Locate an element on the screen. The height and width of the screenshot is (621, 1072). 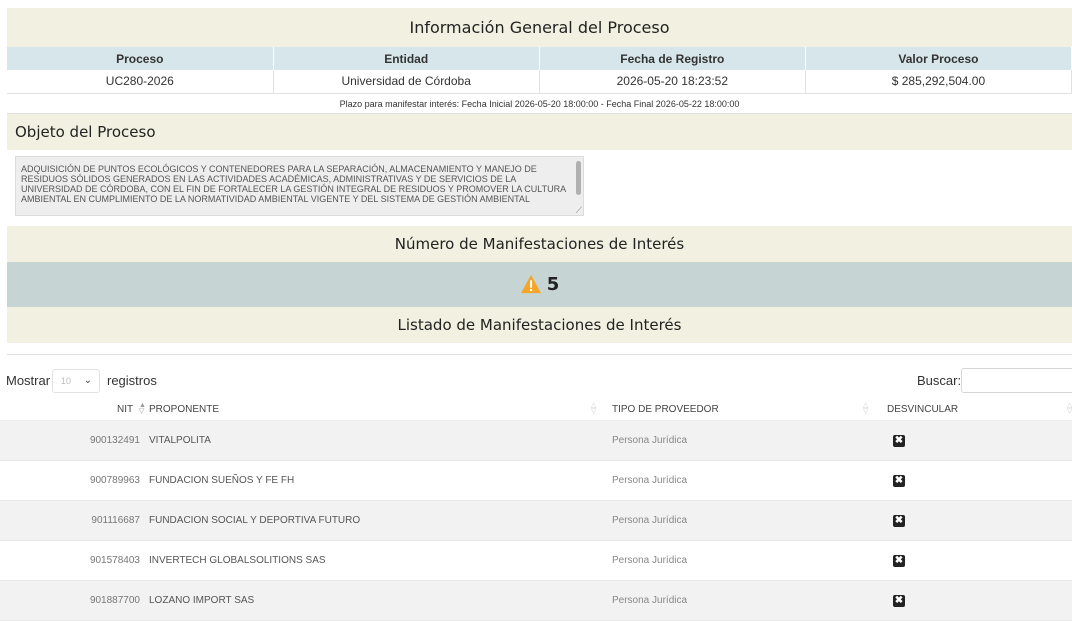
list-title: Listado de Manifestaciones de Interés is located at coordinates (539, 324).